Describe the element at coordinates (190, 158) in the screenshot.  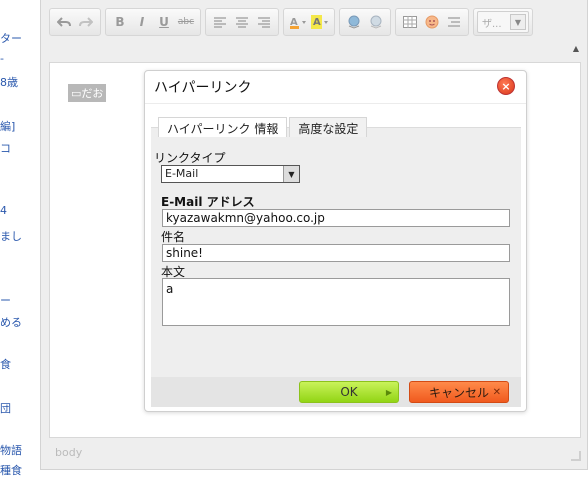
I see `link-type-label: リンクタイプ` at that location.